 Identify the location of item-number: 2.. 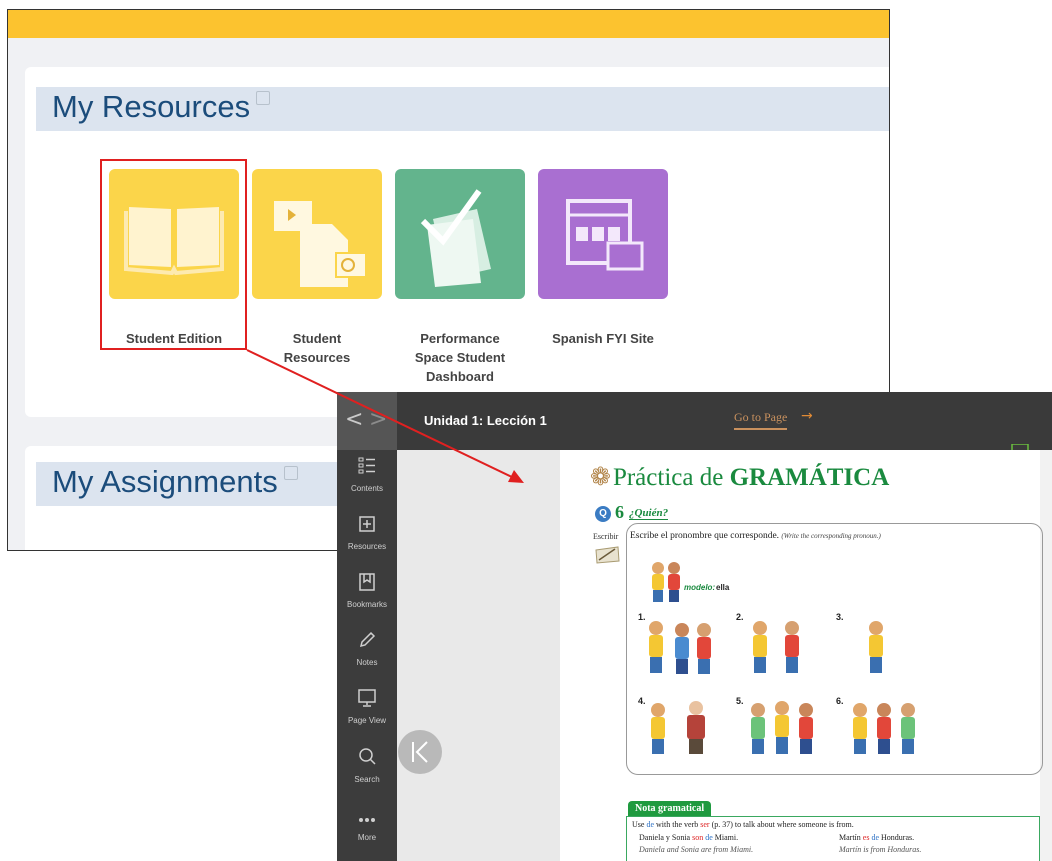
(740, 617).